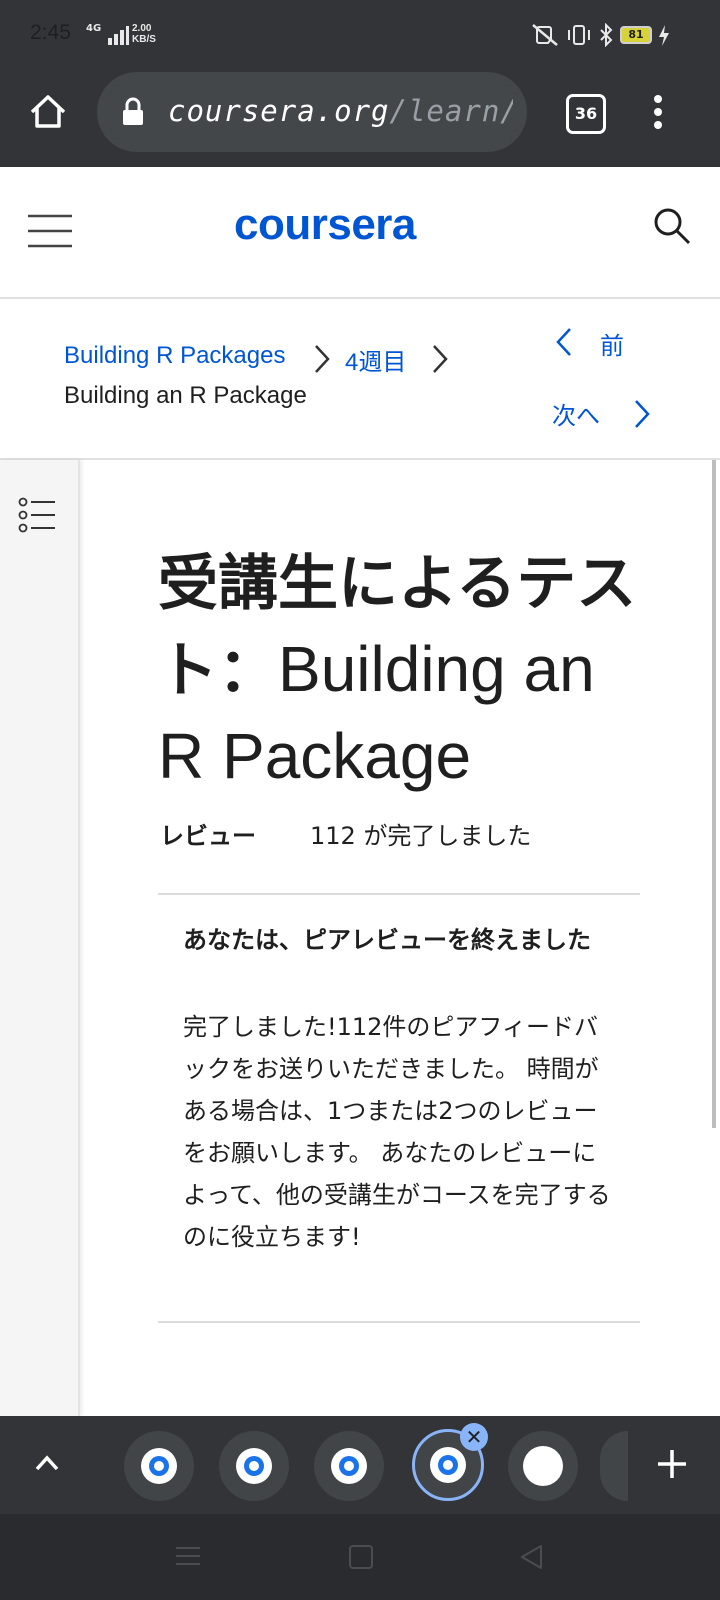  What do you see at coordinates (612, 343) in the screenshot?
I see `previous-button: 前` at bounding box center [612, 343].